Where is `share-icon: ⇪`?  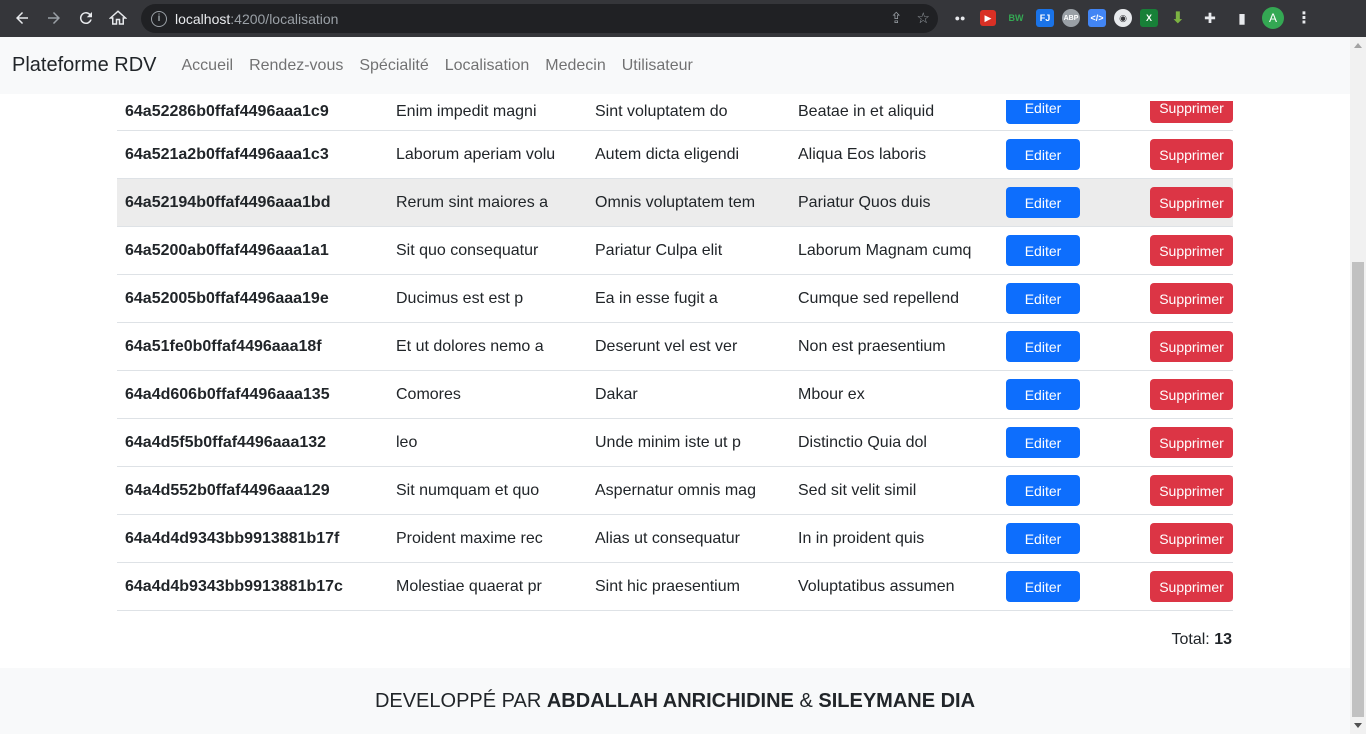 share-icon: ⇪ is located at coordinates (896, 18).